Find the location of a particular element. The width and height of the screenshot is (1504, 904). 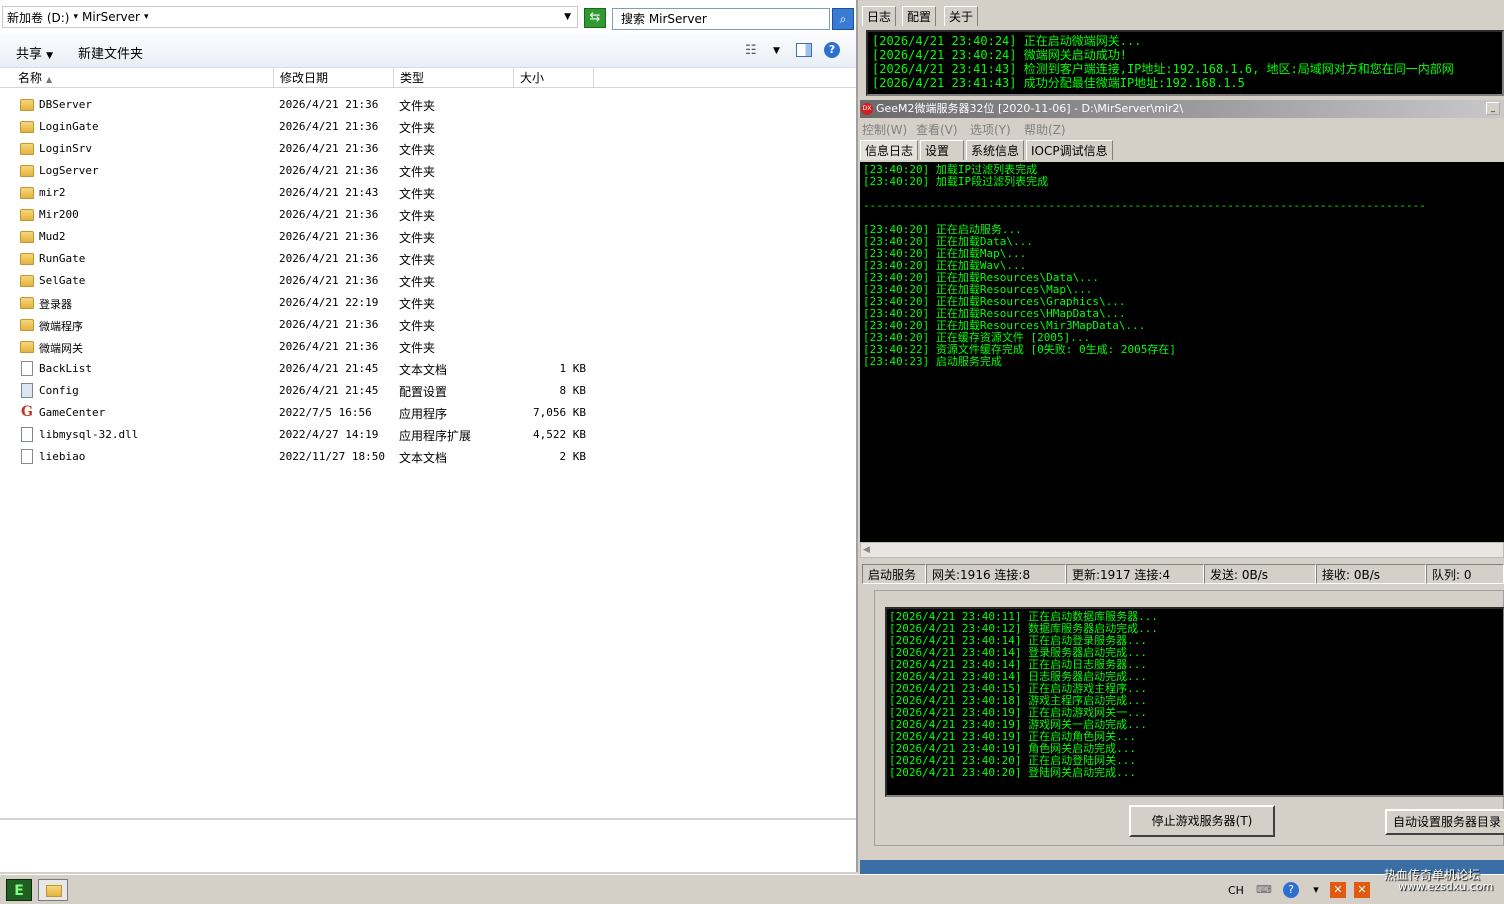

taskbar-app-explorer is located at coordinates (53, 890).